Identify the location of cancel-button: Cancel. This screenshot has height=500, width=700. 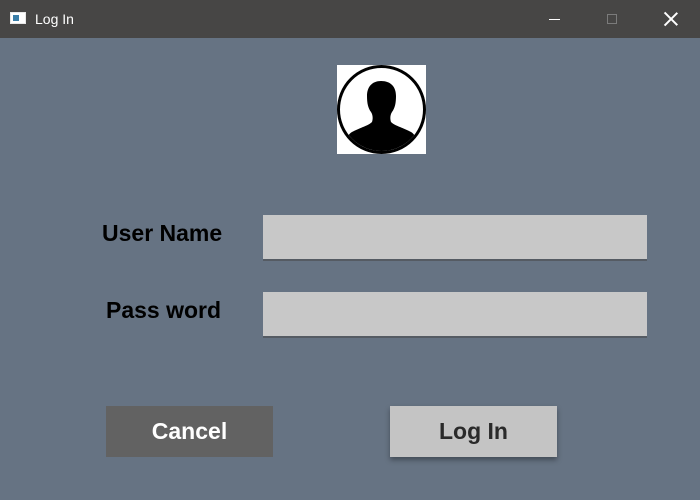
(189, 431).